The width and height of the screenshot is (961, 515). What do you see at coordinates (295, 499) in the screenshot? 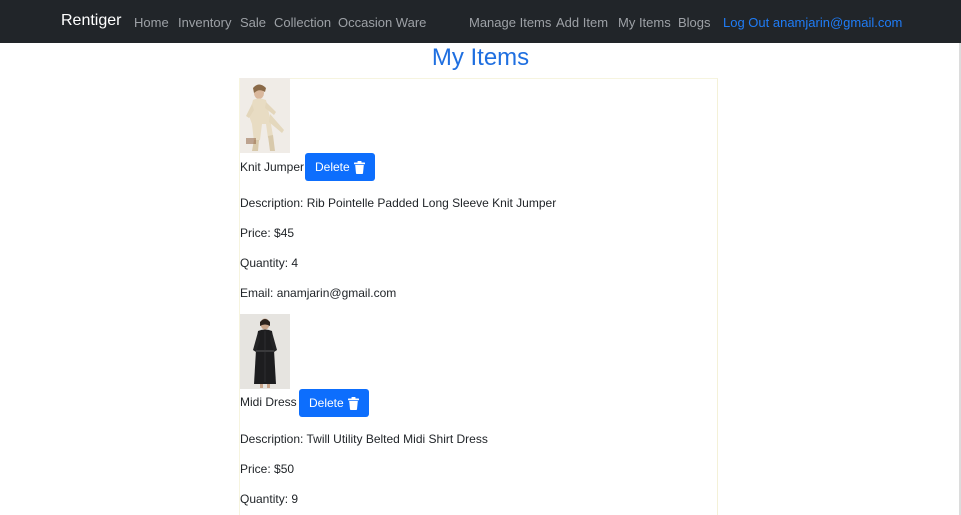
I see `quantity-value: 9` at bounding box center [295, 499].